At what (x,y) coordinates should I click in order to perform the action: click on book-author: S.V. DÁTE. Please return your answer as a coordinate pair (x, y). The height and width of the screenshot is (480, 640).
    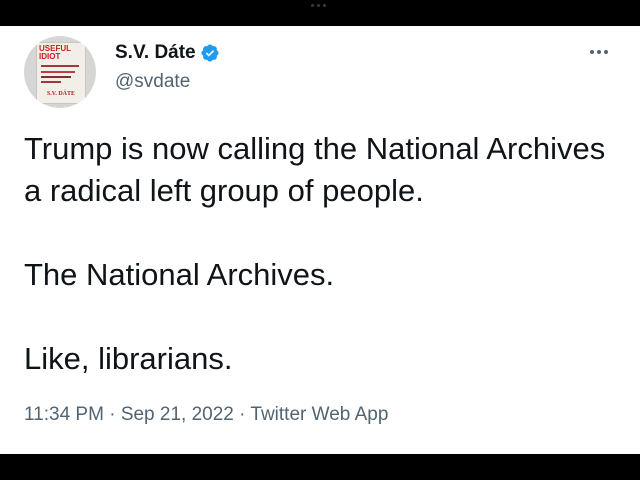
    Looking at the image, I should click on (61, 94).